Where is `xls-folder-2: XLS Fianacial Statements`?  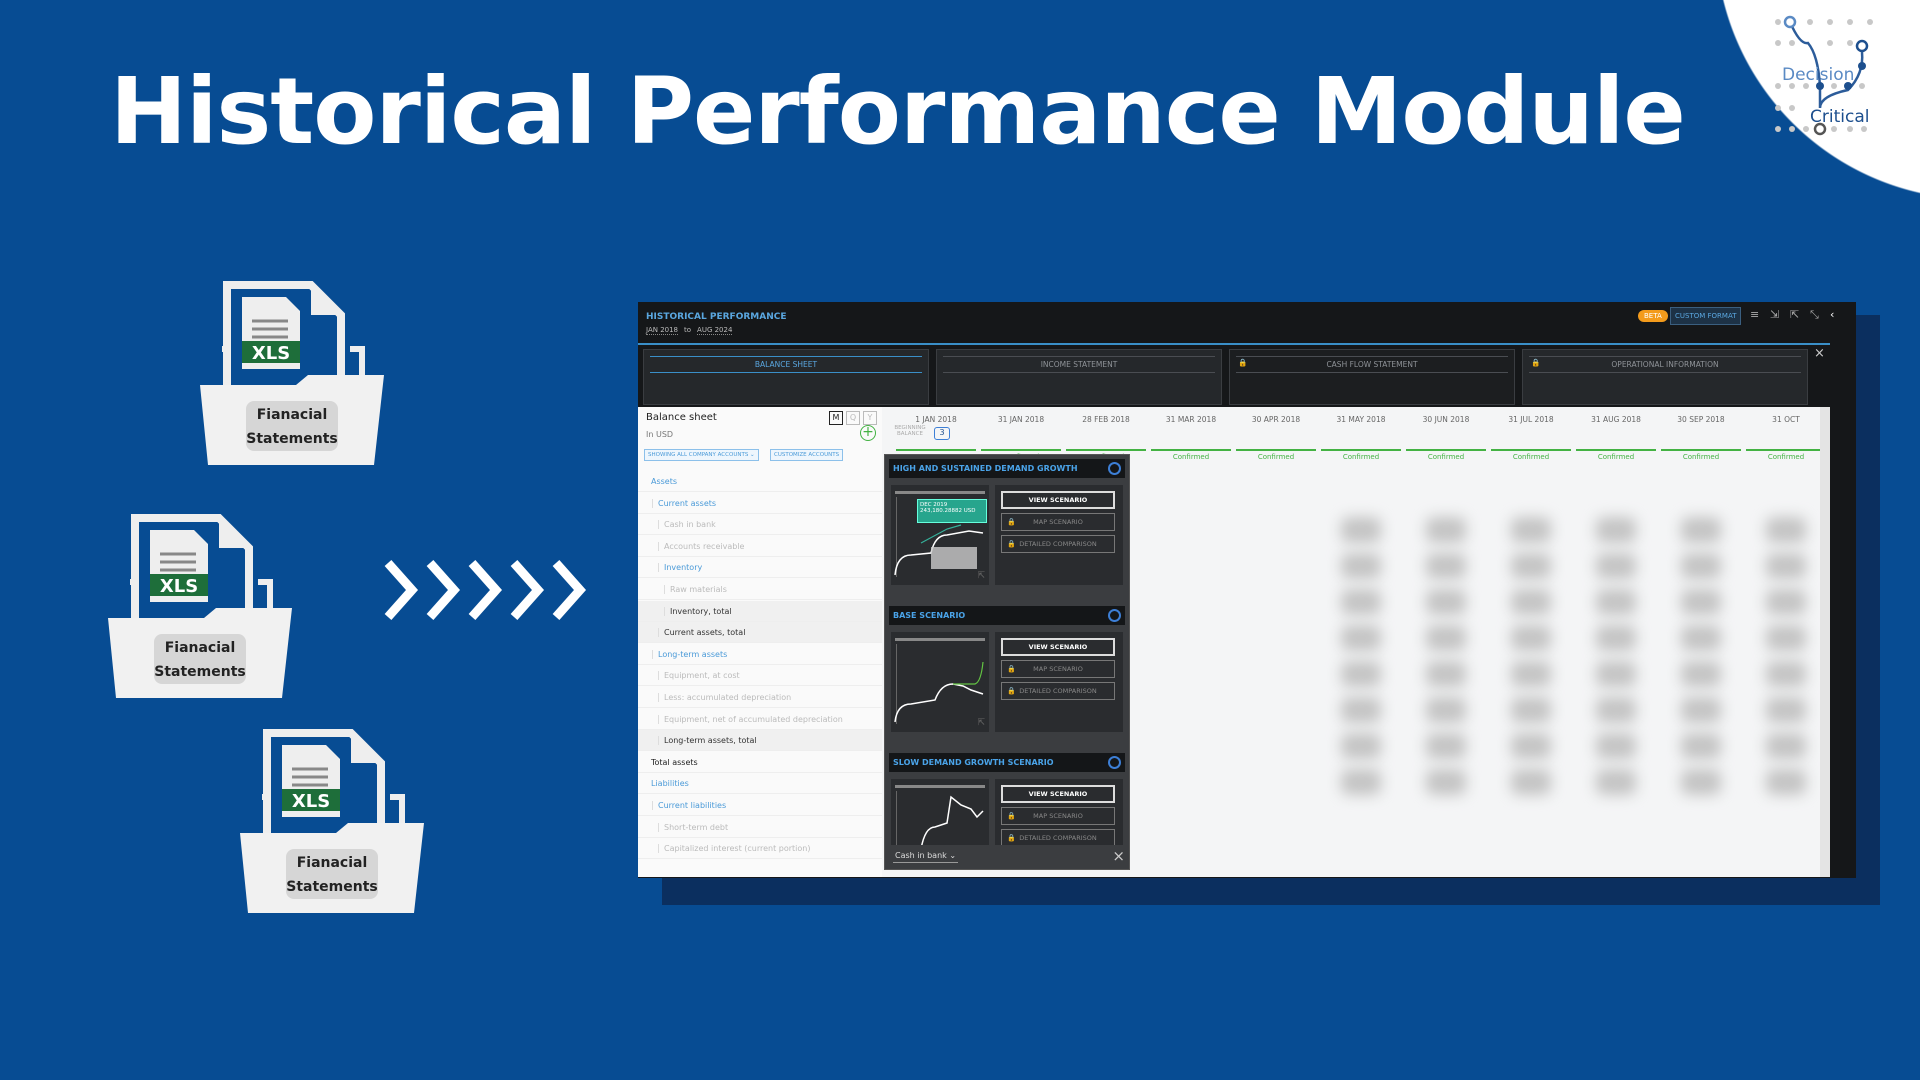 xls-folder-2: XLS Fianacial Statements is located at coordinates (200, 607).